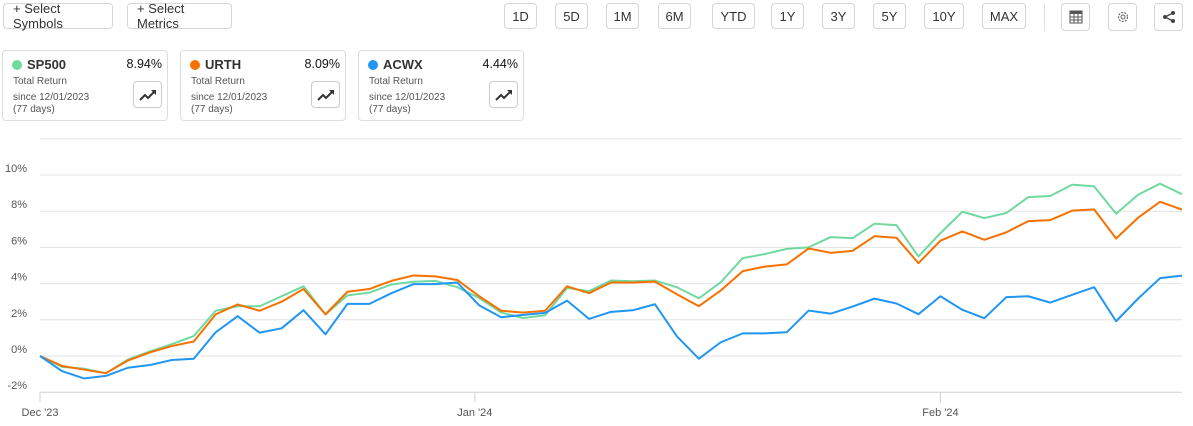 The image size is (1193, 426). I want to click on x-tick-label: Dec '23, so click(40, 413).